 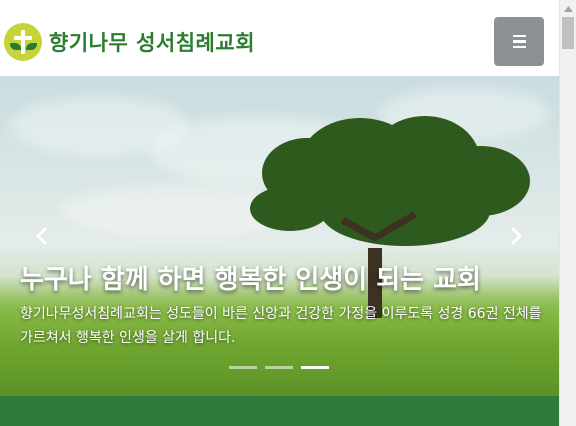 I want to click on site-logo: 향기나무 성서침례교회, so click(x=129, y=42).